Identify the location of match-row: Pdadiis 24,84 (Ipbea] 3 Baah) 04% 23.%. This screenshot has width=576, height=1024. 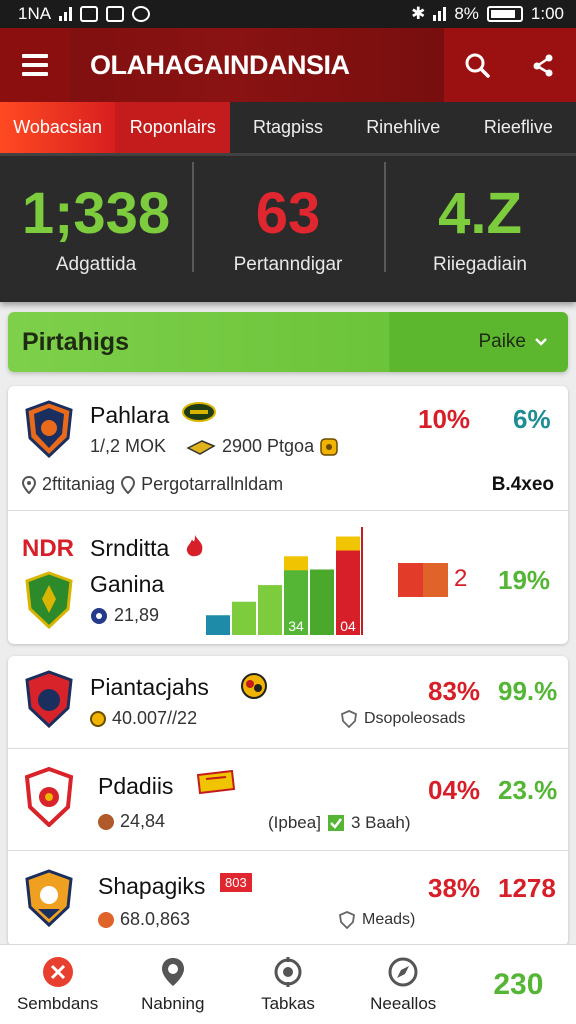
(288, 799).